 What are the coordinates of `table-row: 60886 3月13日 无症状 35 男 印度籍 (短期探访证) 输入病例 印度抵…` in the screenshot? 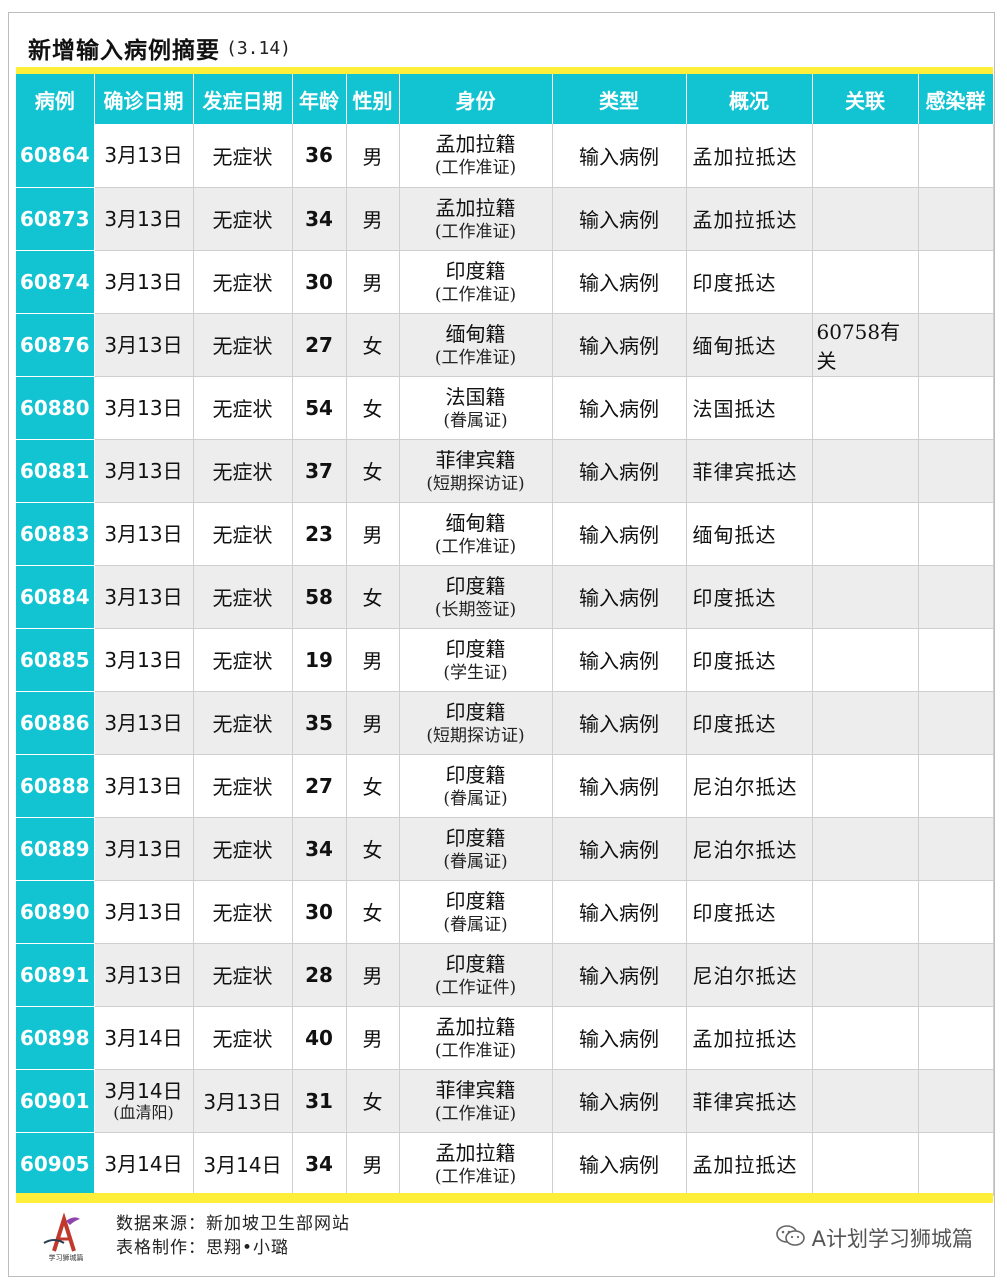 It's located at (505, 723).